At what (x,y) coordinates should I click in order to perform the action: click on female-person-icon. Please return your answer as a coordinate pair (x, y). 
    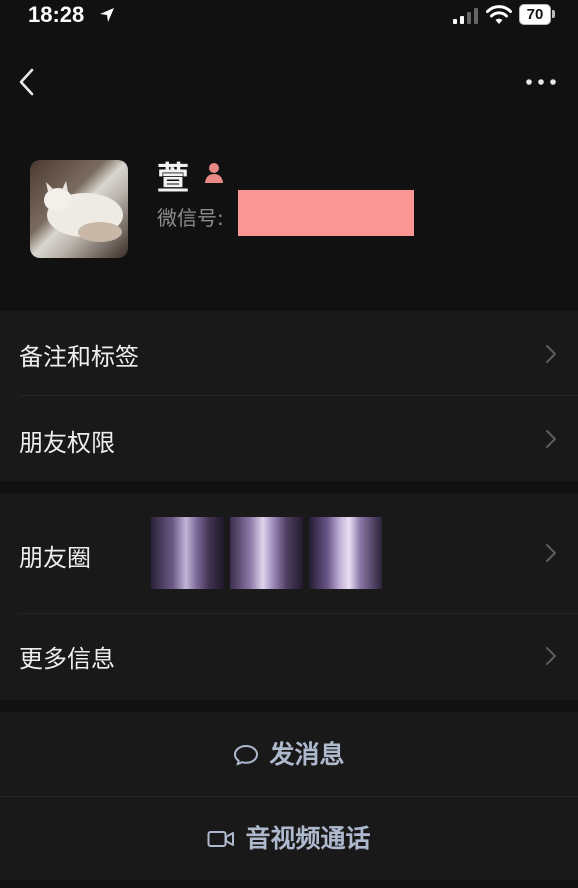
    Looking at the image, I should click on (214, 173).